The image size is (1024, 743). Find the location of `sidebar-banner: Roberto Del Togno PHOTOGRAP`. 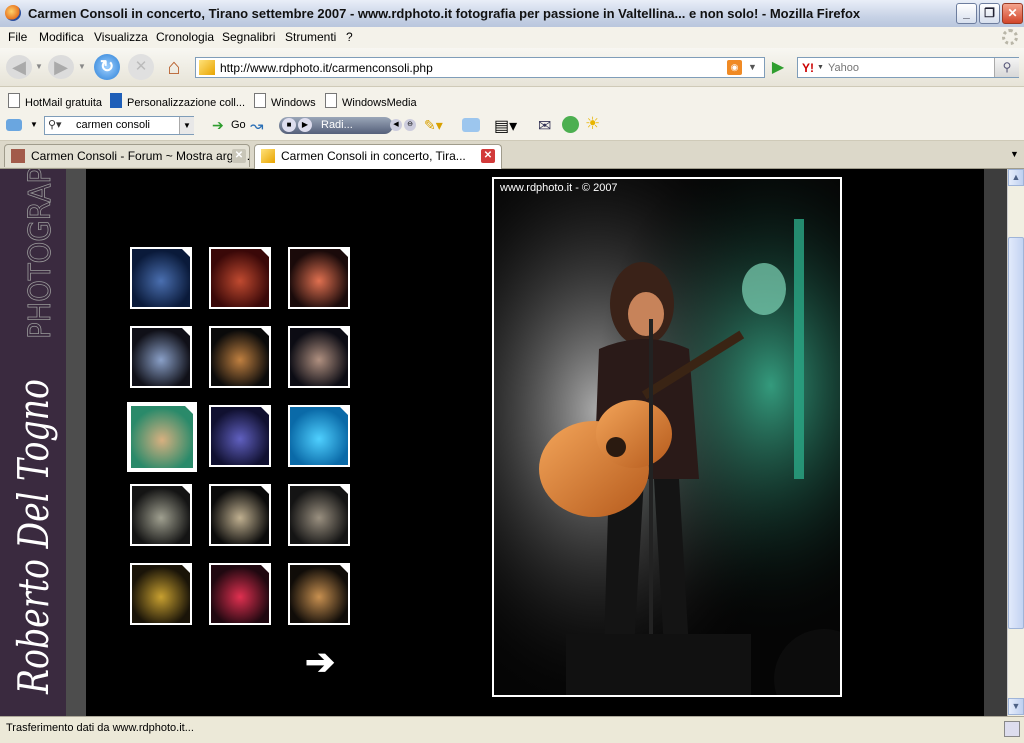

sidebar-banner: Roberto Del Togno PHOTOGRAP is located at coordinates (43, 442).